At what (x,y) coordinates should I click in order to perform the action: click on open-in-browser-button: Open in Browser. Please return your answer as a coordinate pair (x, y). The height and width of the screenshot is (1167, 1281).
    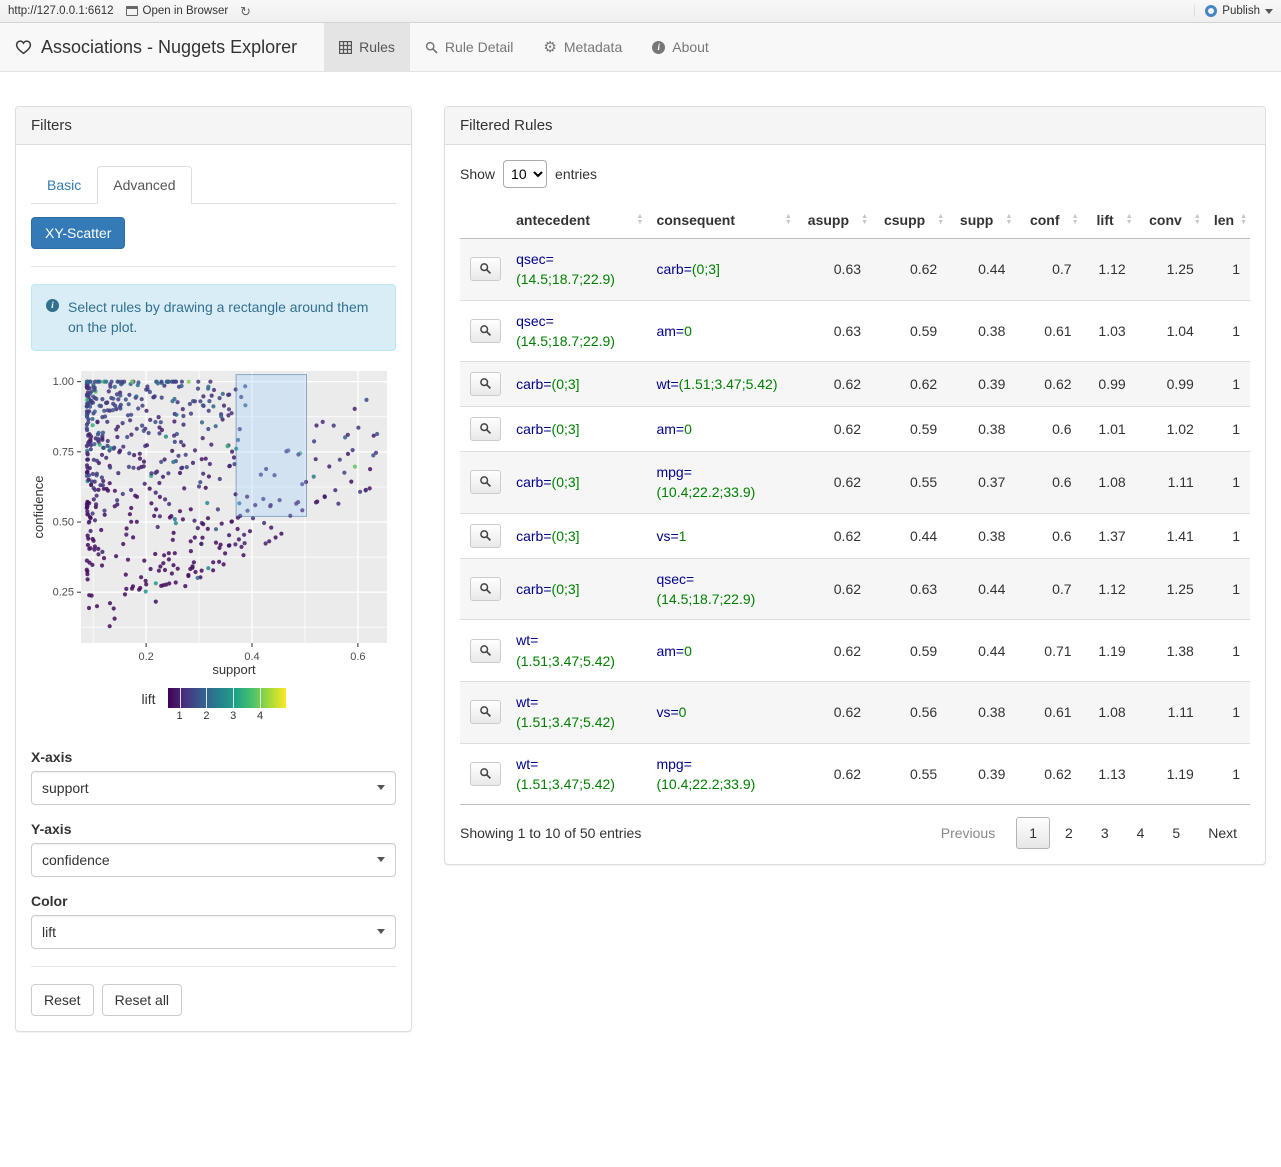
    Looking at the image, I should click on (177, 11).